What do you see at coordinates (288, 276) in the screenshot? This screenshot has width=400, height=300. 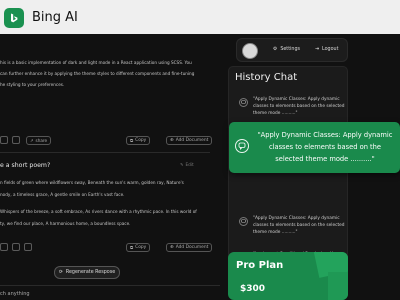 I see `pro-plan-card: Pro Plan $300` at bounding box center [288, 276].